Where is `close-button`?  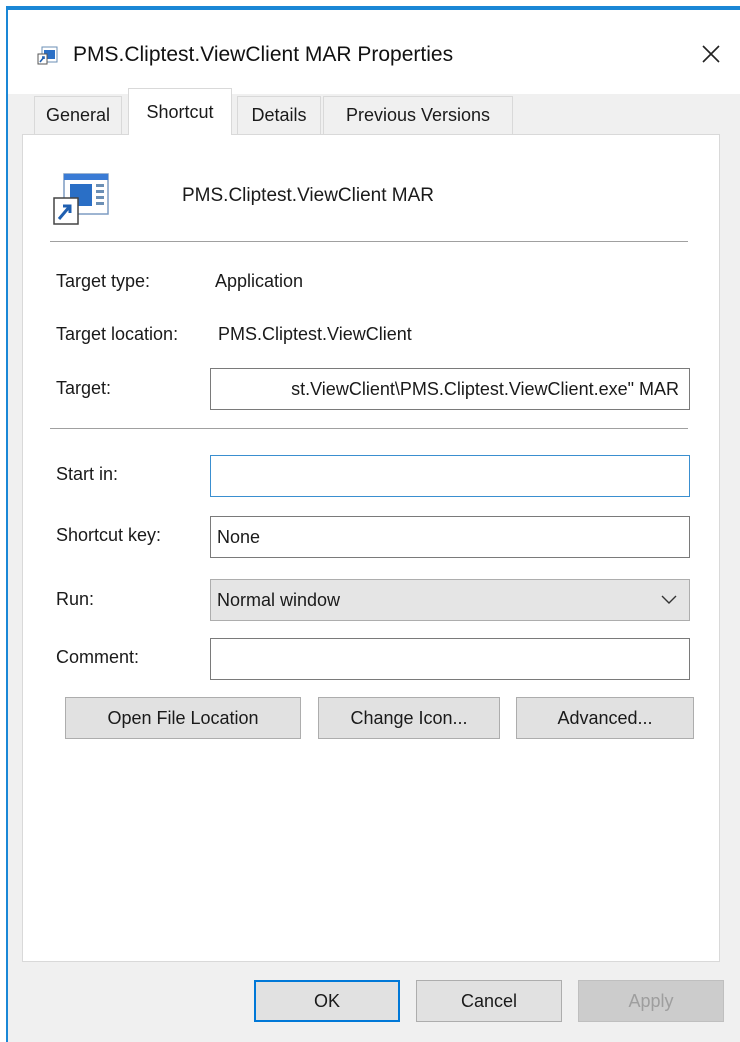 close-button is located at coordinates (711, 54).